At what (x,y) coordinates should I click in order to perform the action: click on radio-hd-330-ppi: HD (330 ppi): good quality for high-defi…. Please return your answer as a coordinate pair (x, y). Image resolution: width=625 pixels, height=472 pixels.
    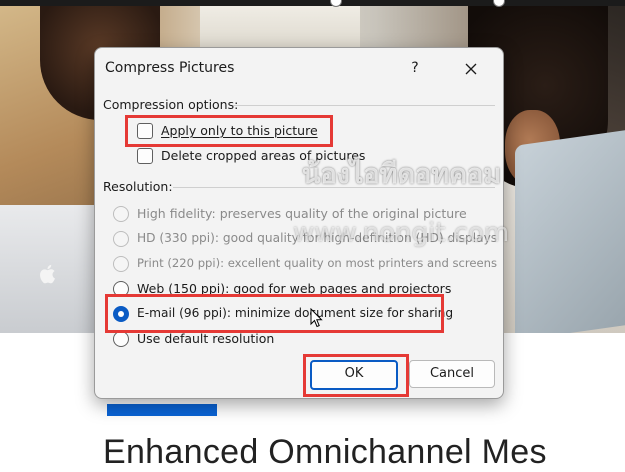
    Looking at the image, I should click on (305, 239).